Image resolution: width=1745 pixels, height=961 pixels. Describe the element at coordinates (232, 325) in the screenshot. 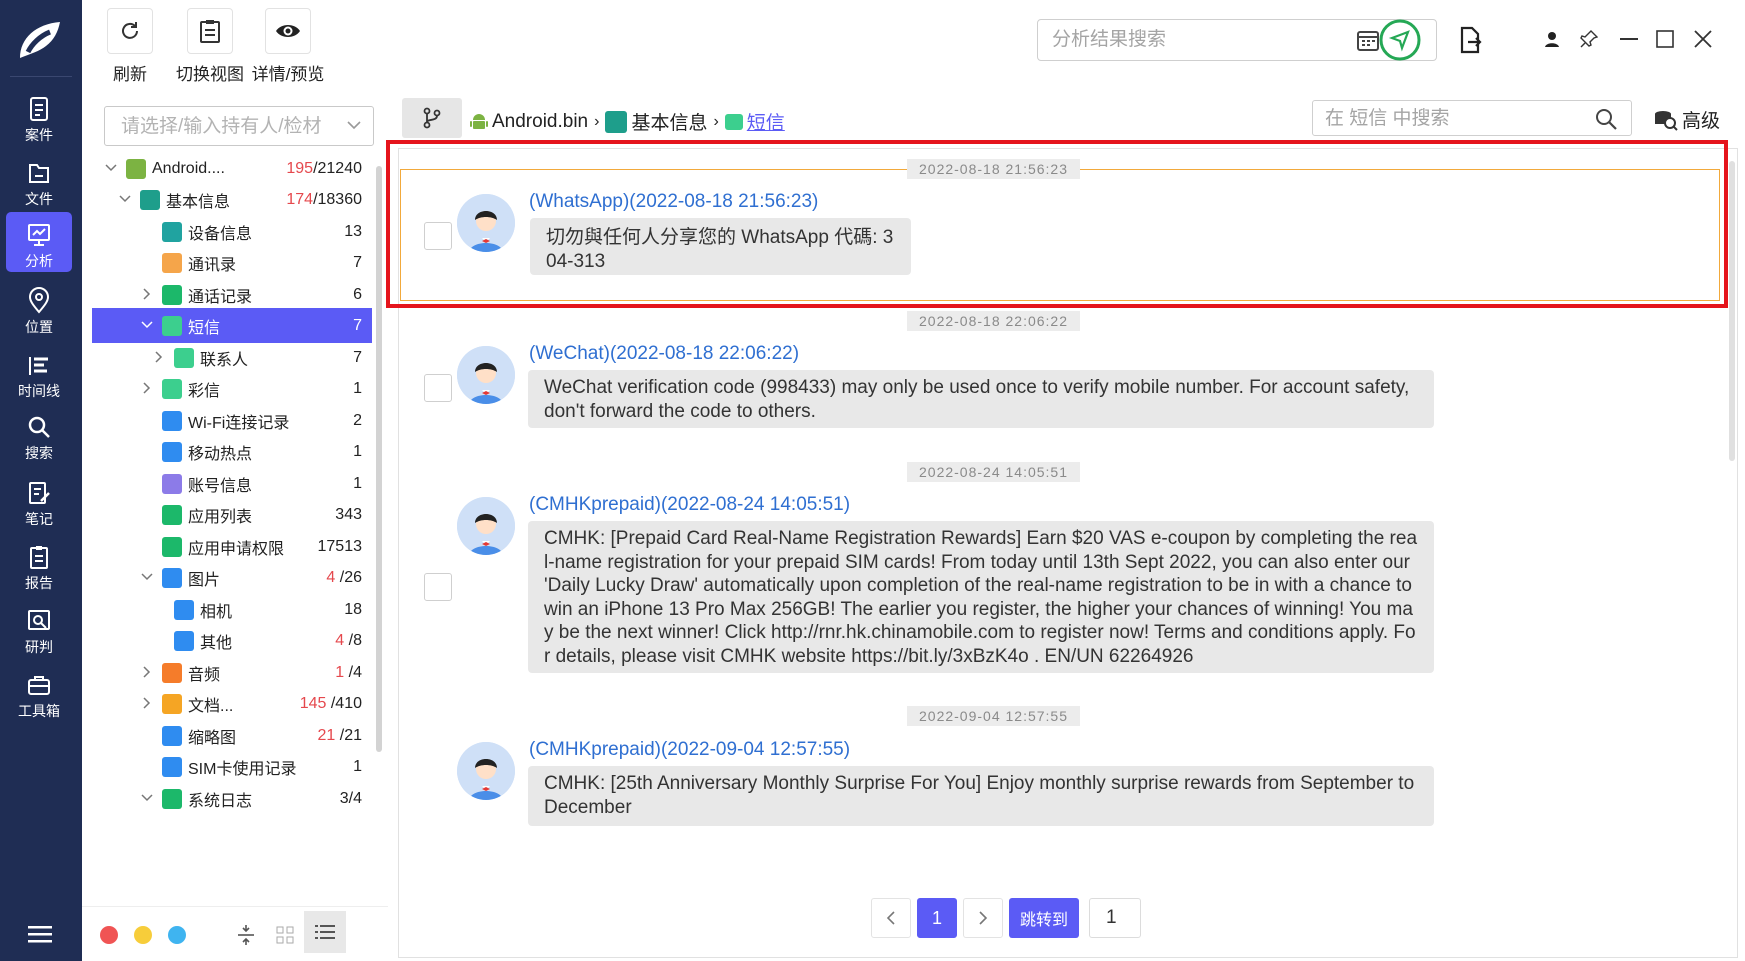

I see `tree-item: 短信 7` at that location.